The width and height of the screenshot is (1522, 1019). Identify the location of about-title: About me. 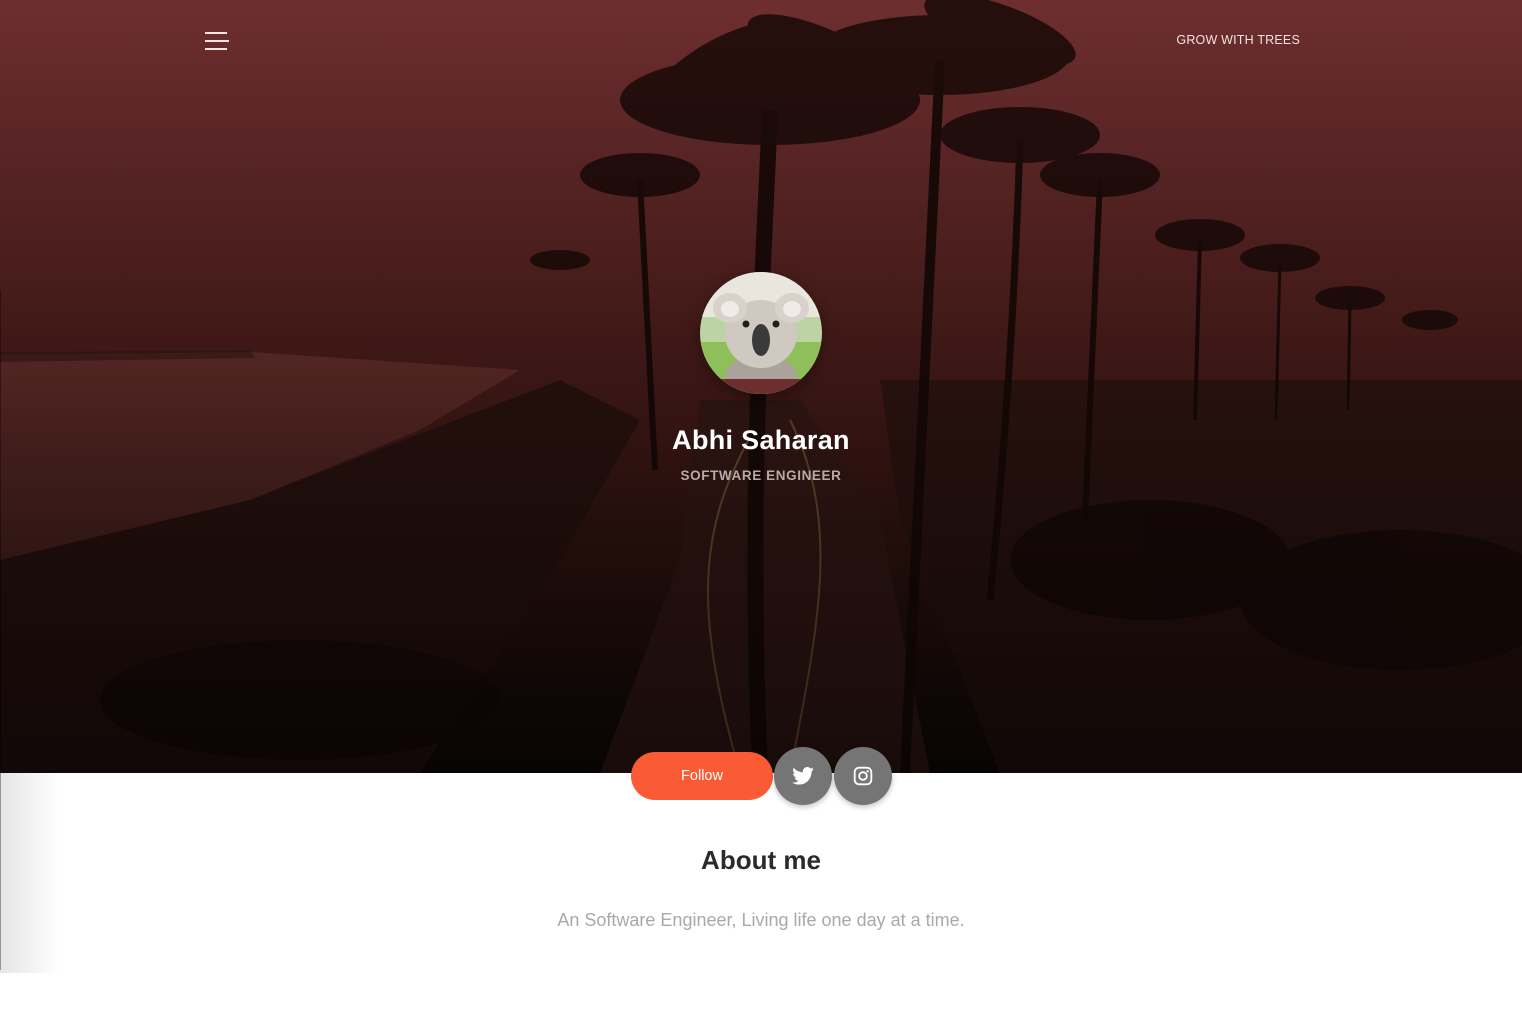
(761, 860).